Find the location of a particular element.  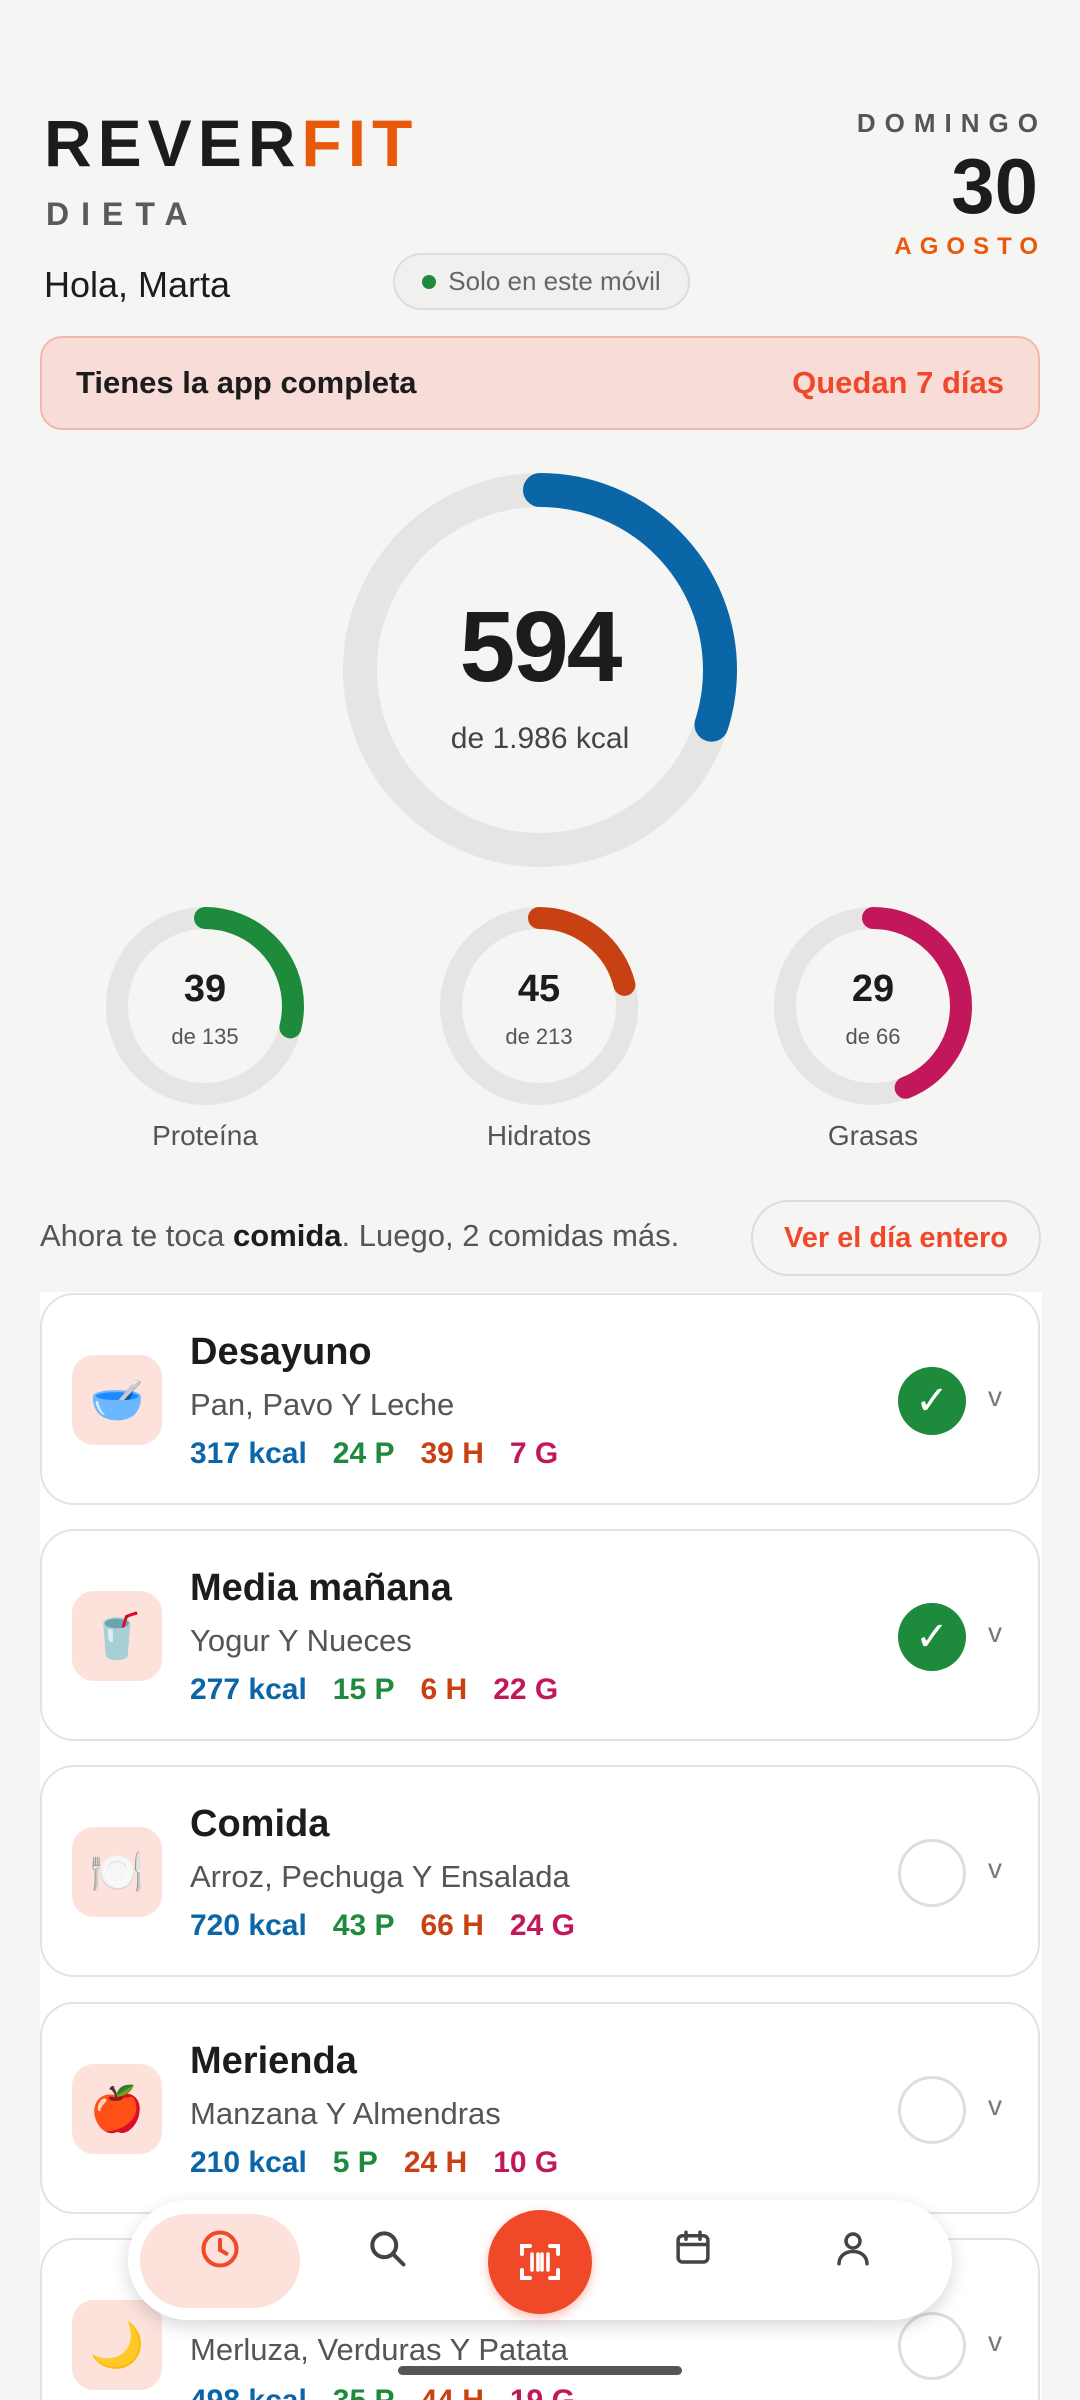

macro-carbs-value: 45 is located at coordinates (539, 989).